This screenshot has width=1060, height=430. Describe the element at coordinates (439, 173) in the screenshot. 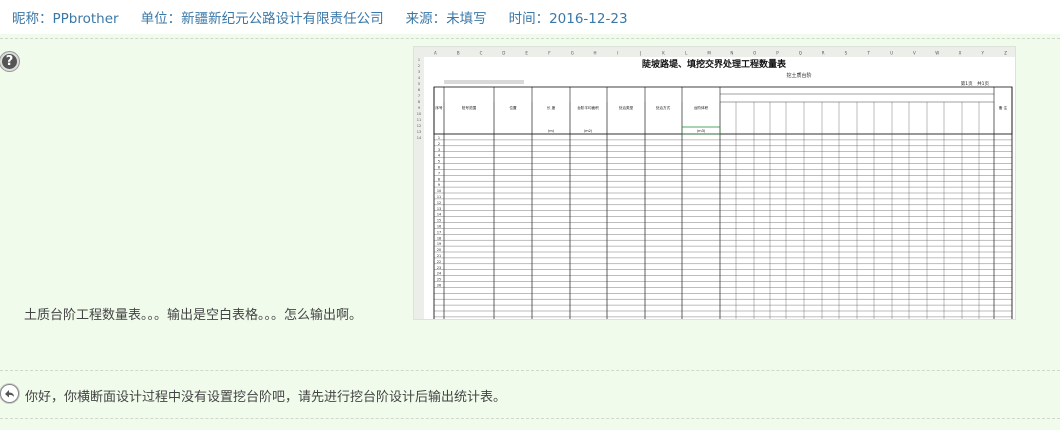

I see `row-number: 7` at that location.